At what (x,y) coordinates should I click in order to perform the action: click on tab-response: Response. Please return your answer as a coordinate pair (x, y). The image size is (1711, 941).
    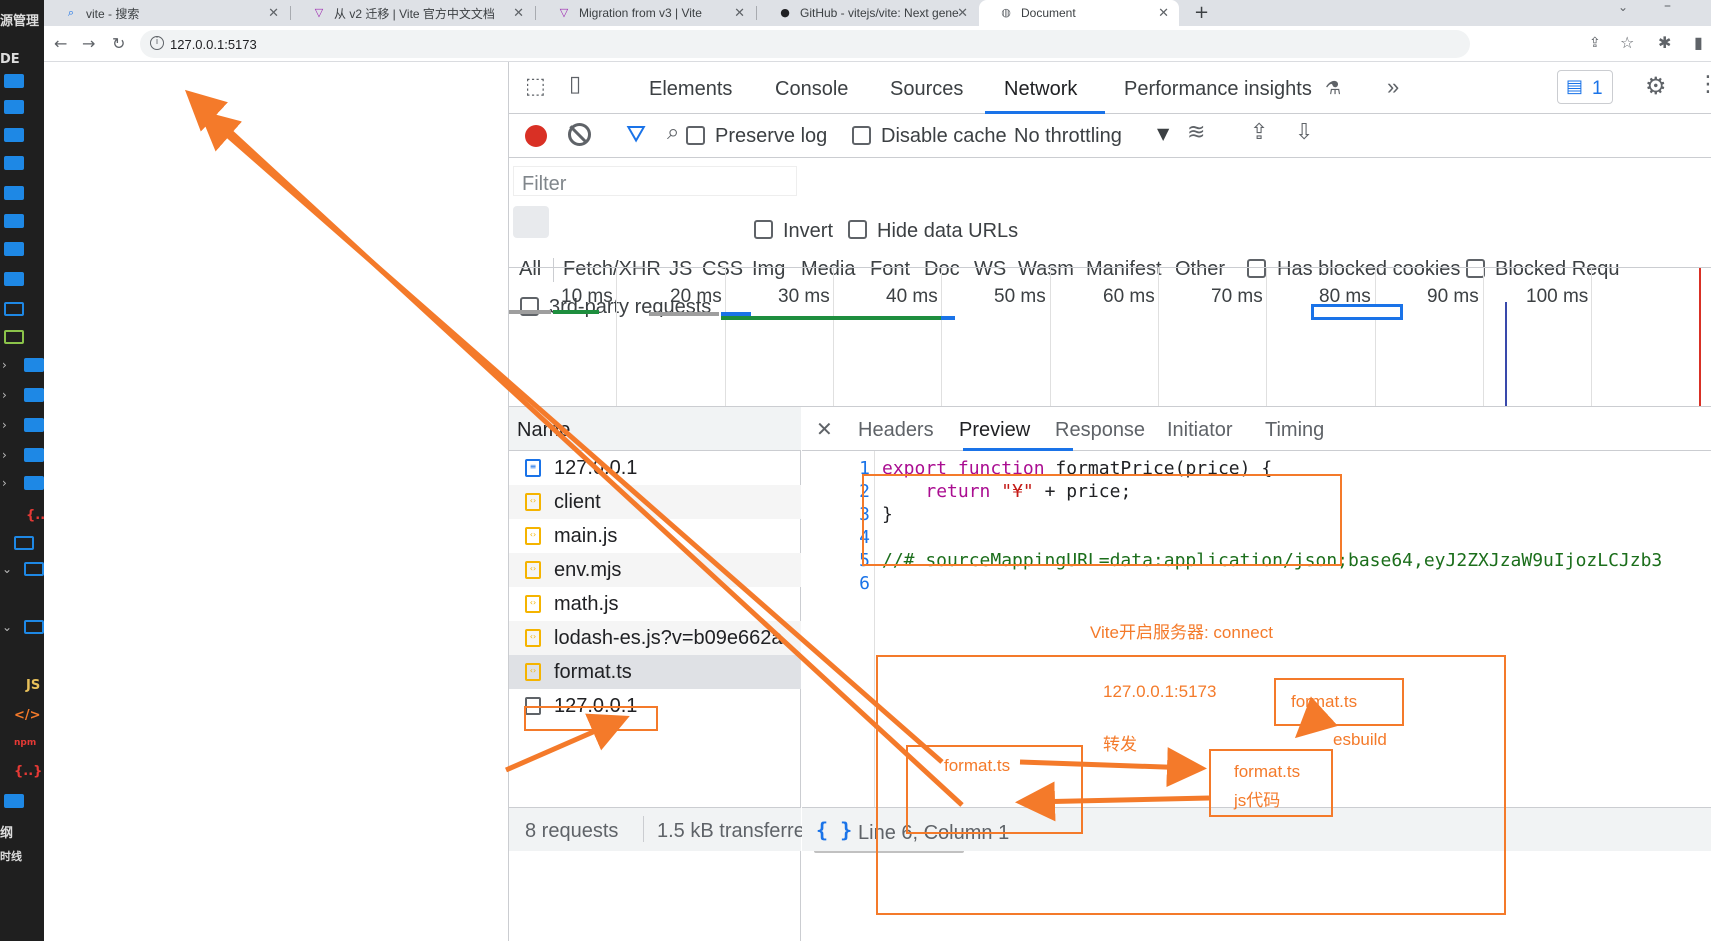
    Looking at the image, I should click on (1100, 430).